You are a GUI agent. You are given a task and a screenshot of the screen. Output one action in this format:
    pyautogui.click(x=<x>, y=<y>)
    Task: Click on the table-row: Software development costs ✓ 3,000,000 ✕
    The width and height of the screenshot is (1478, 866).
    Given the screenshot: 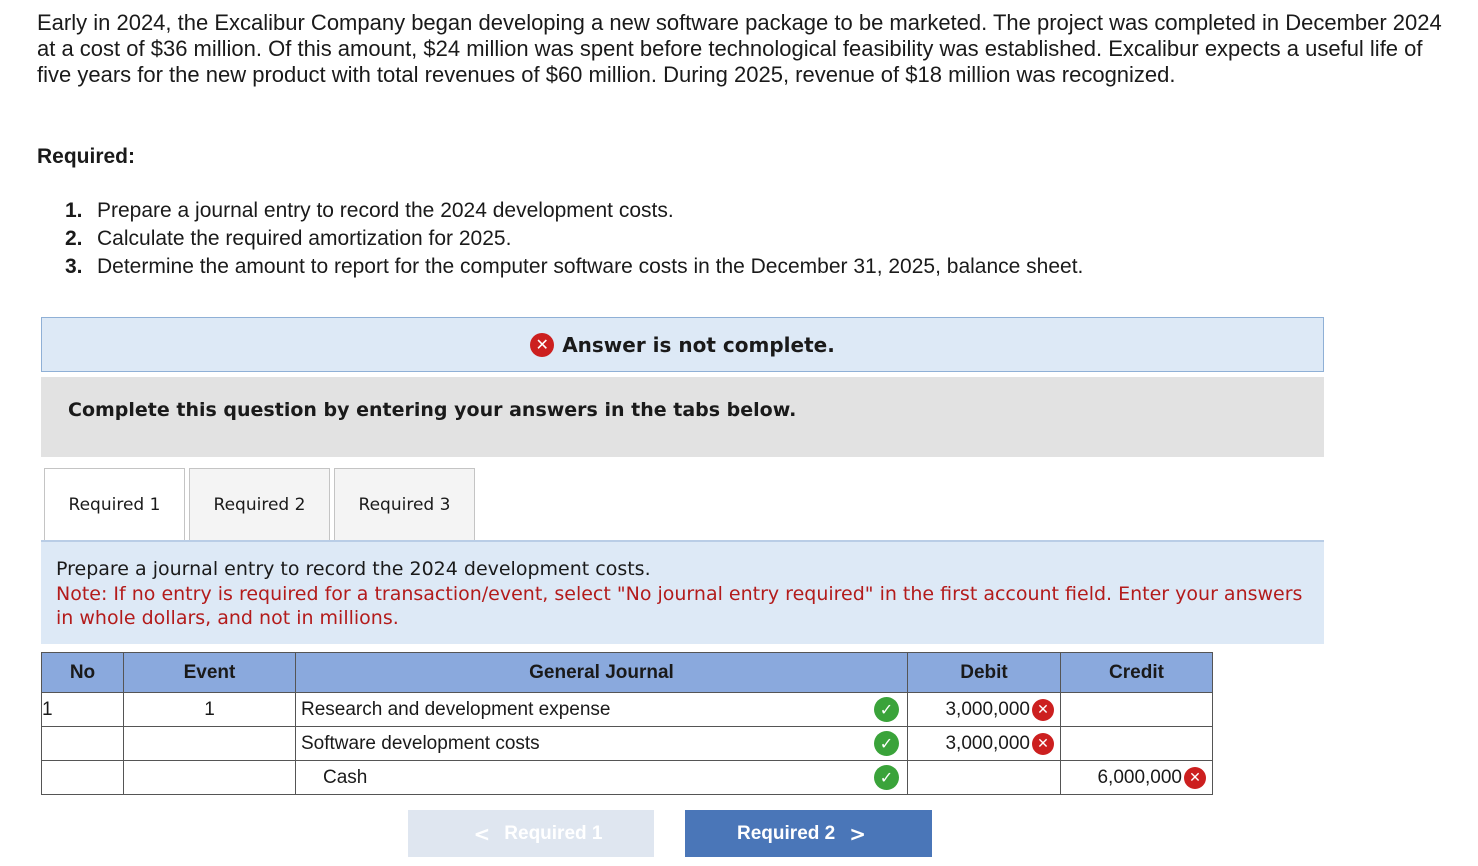 What is the action you would take?
    pyautogui.click(x=627, y=743)
    